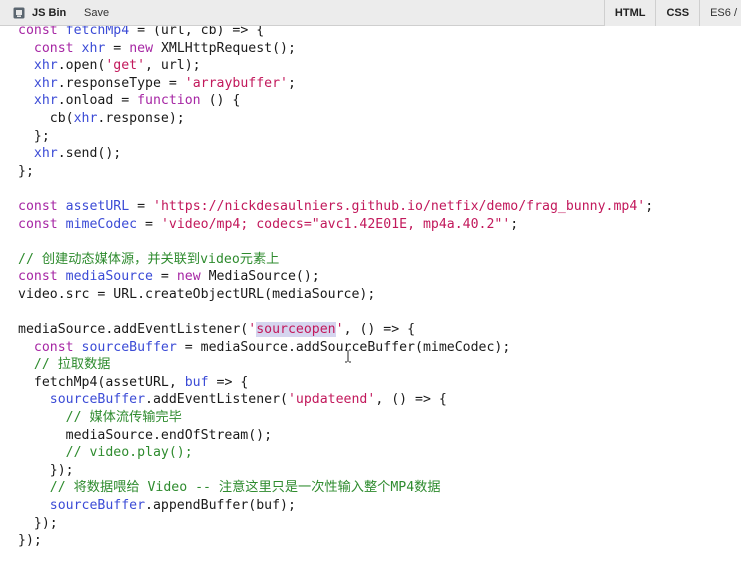 The width and height of the screenshot is (741, 561). What do you see at coordinates (335, 436) in the screenshot?
I see `code-line: mediaSource.endOfStream();` at bounding box center [335, 436].